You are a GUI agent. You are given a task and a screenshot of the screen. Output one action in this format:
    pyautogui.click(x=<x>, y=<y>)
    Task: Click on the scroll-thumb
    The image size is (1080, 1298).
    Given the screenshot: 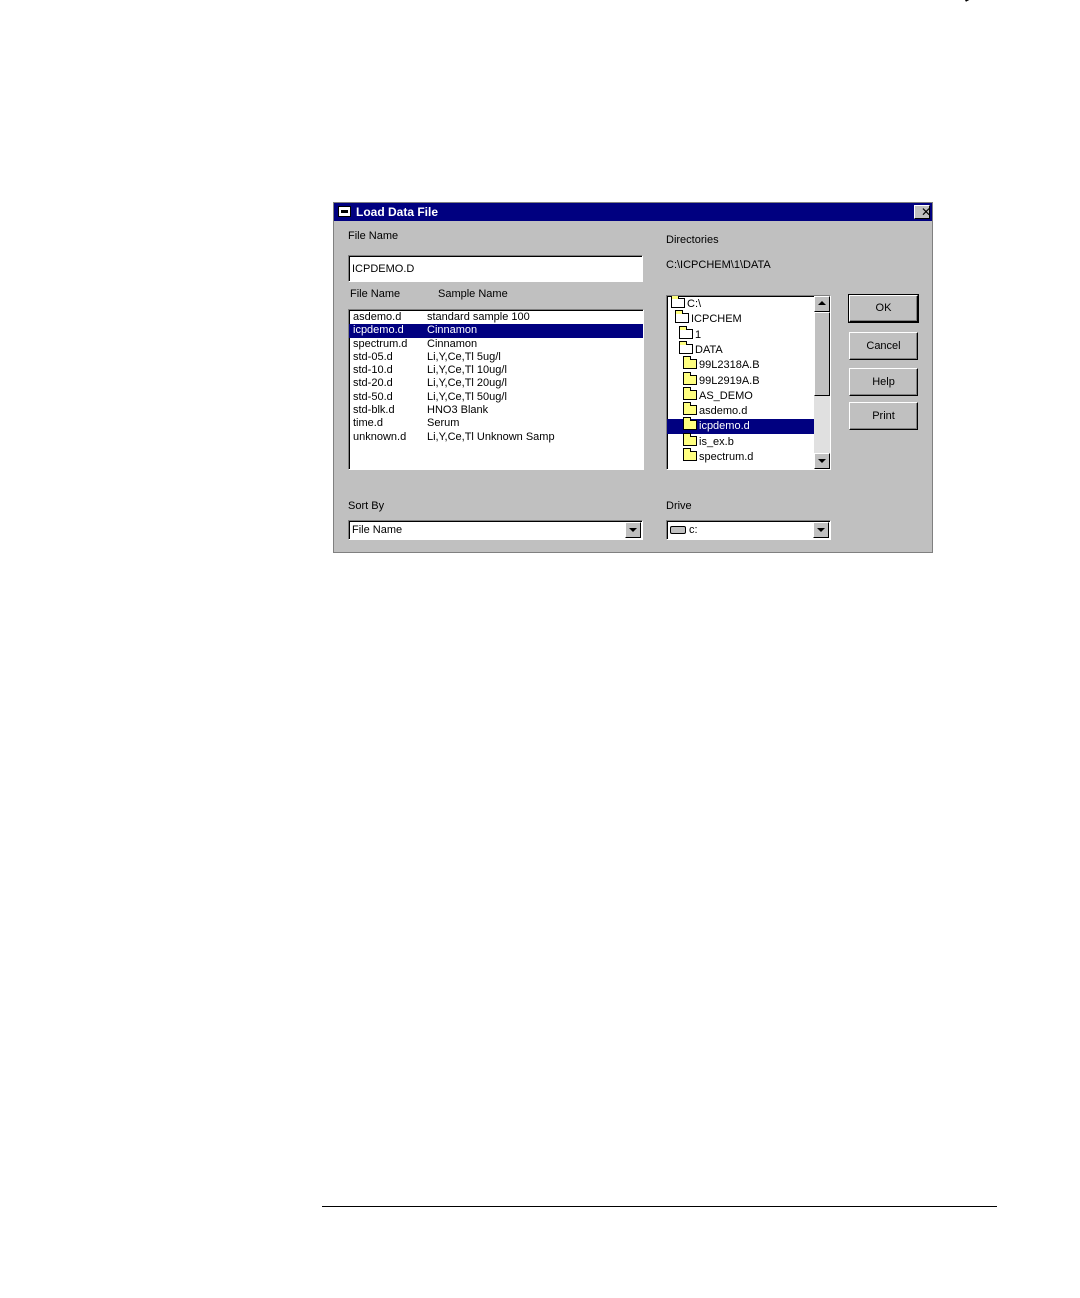 What is the action you would take?
    pyautogui.click(x=822, y=354)
    